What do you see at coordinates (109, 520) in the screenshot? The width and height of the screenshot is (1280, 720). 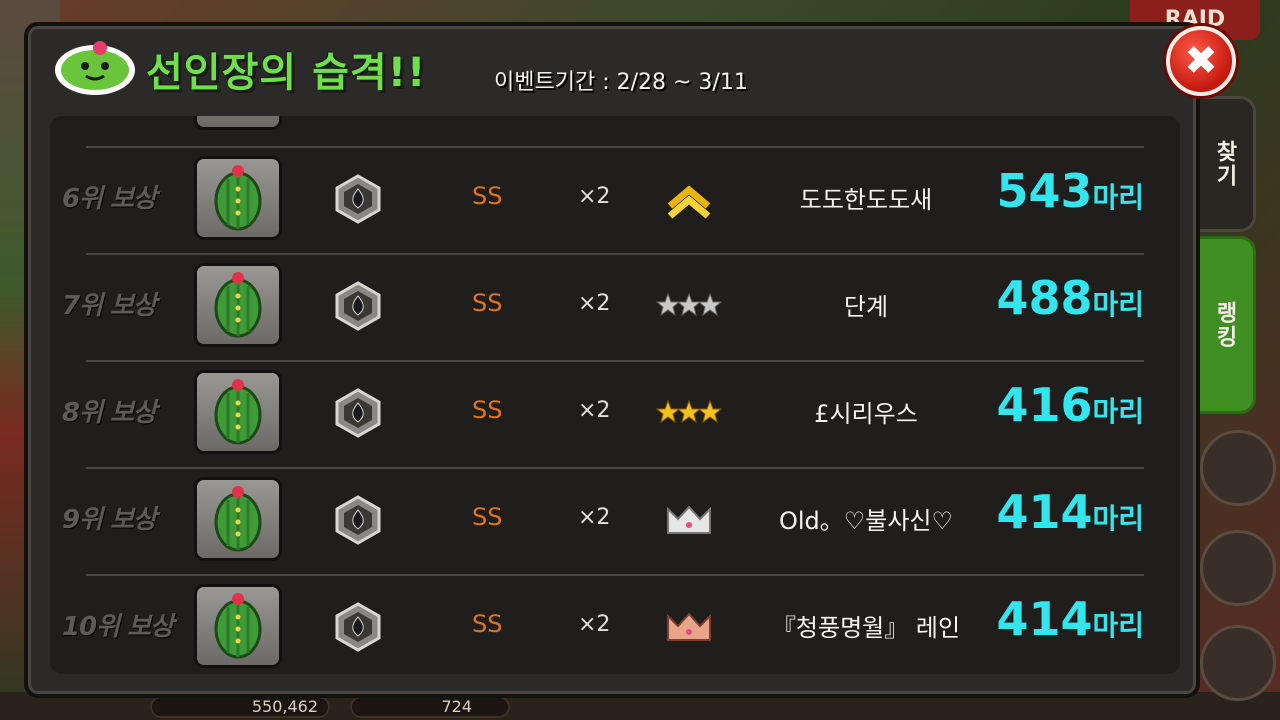 I see `rank-reward-label: 9위 보상` at bounding box center [109, 520].